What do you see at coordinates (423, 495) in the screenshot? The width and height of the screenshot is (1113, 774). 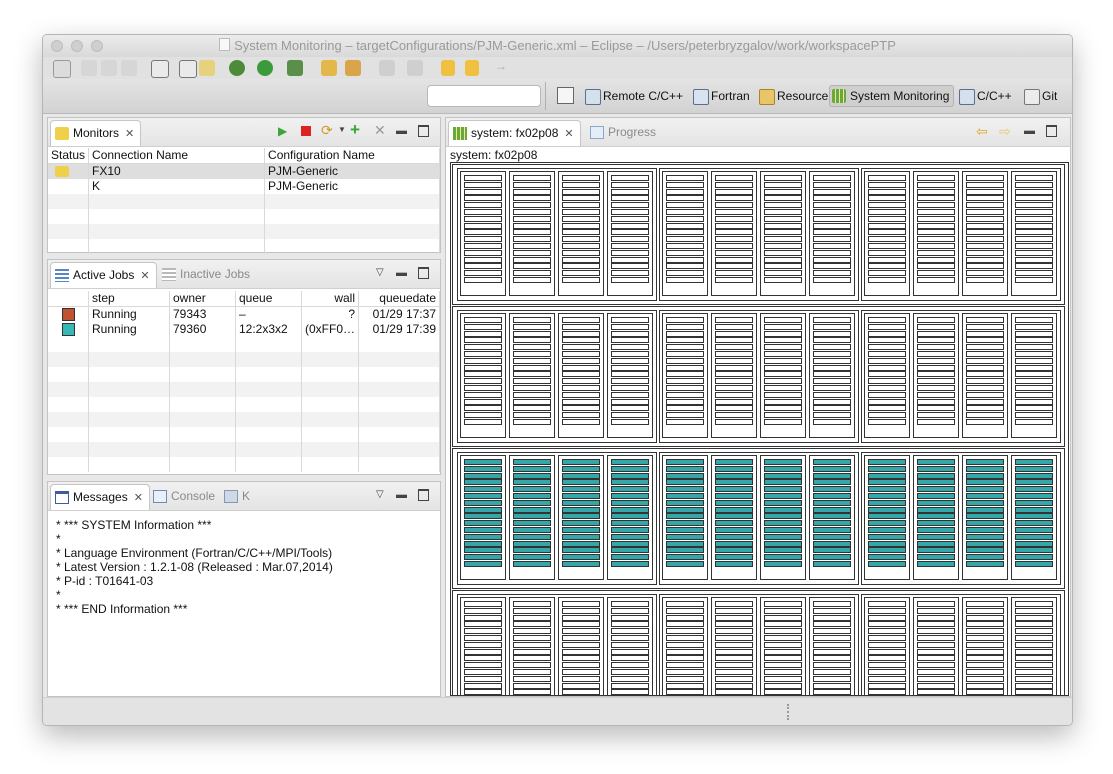 I see `maximize-icon` at bounding box center [423, 495].